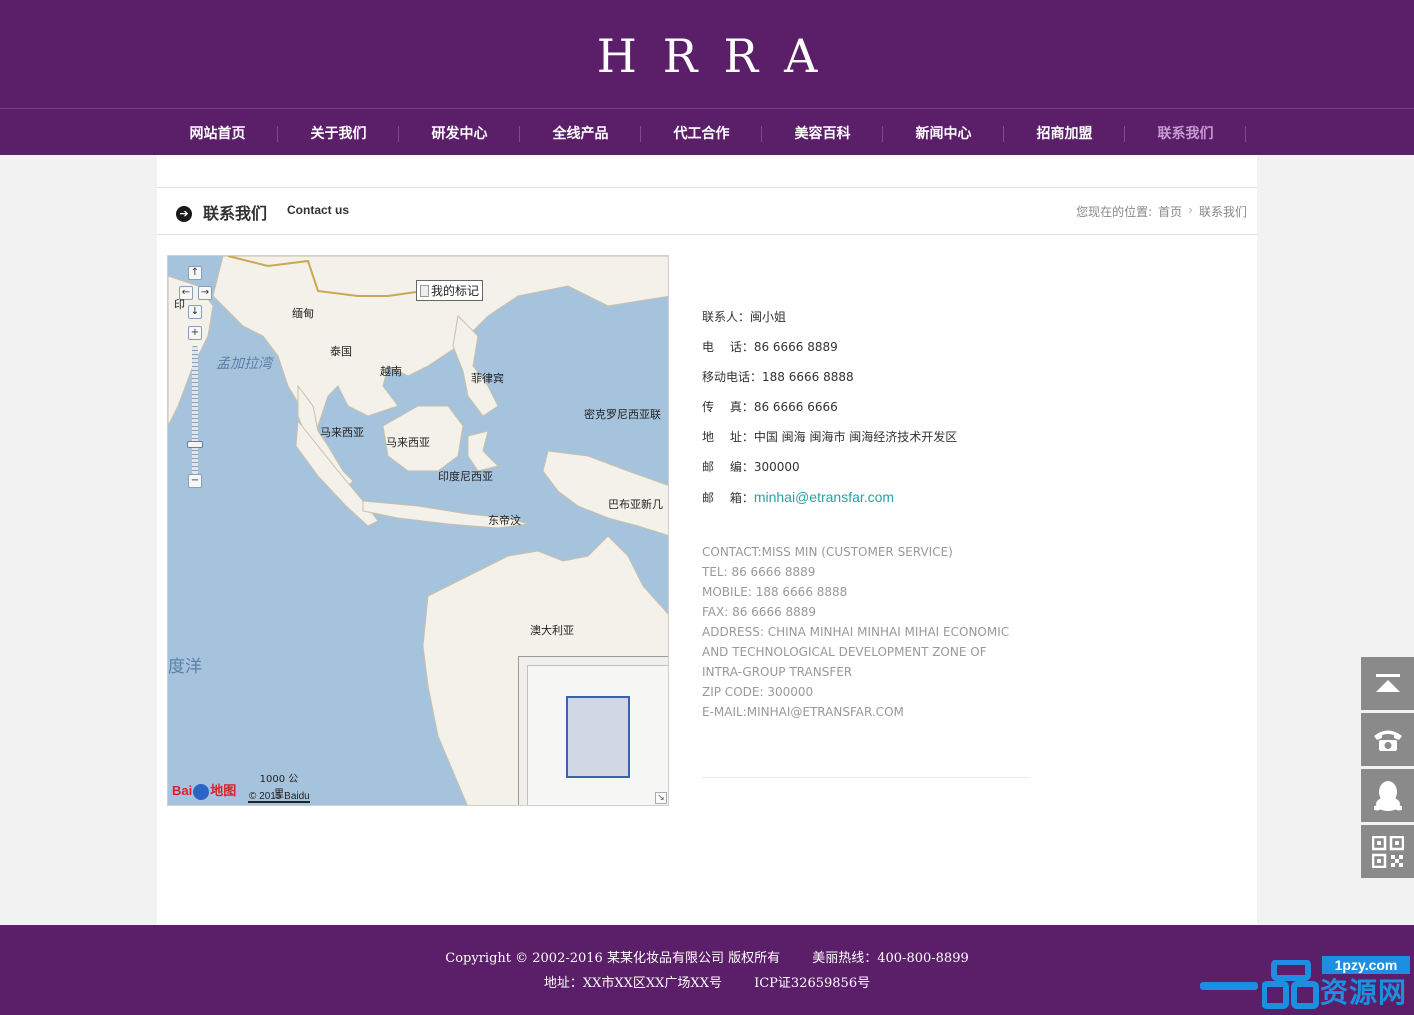 This screenshot has height=1015, width=1414. Describe the element at coordinates (195, 333) in the screenshot. I see `zoom-in-button: +` at that location.